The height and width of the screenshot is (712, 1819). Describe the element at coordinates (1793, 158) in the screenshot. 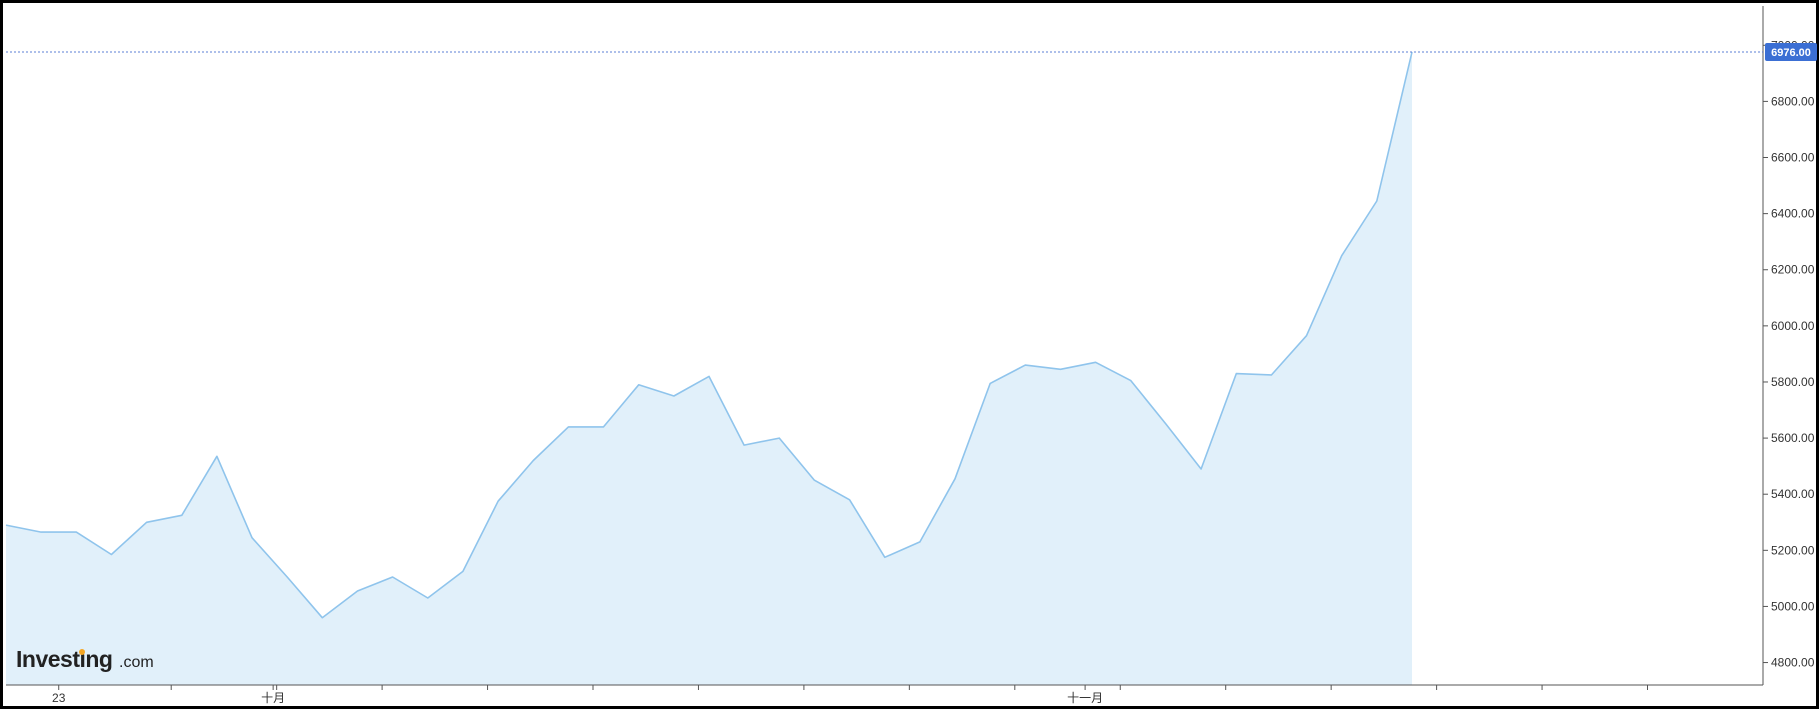

I see `y-tick-label: 6600.00` at that location.